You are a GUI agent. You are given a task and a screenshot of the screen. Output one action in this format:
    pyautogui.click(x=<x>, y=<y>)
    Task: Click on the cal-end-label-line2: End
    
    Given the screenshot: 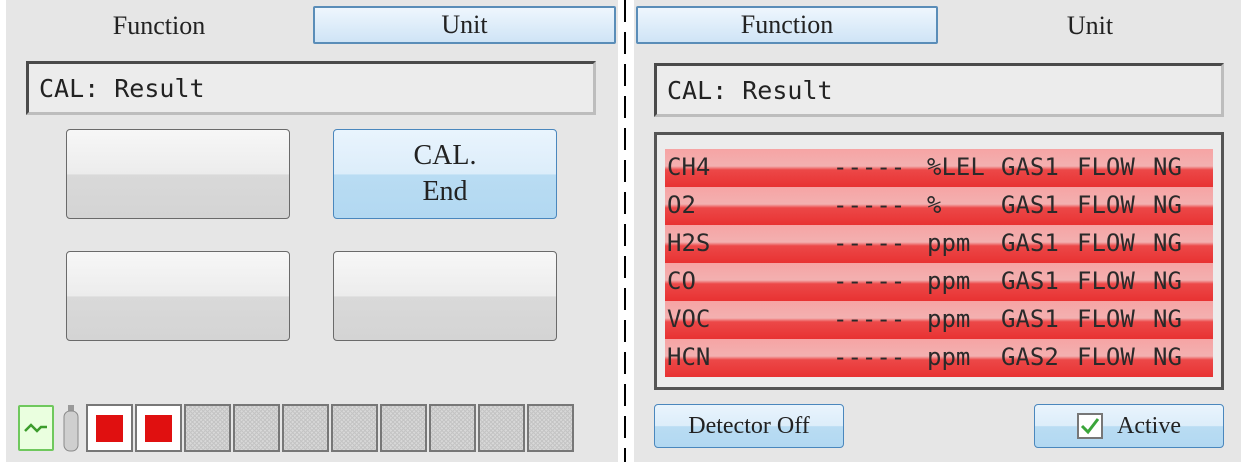 What is the action you would take?
    pyautogui.click(x=445, y=191)
    